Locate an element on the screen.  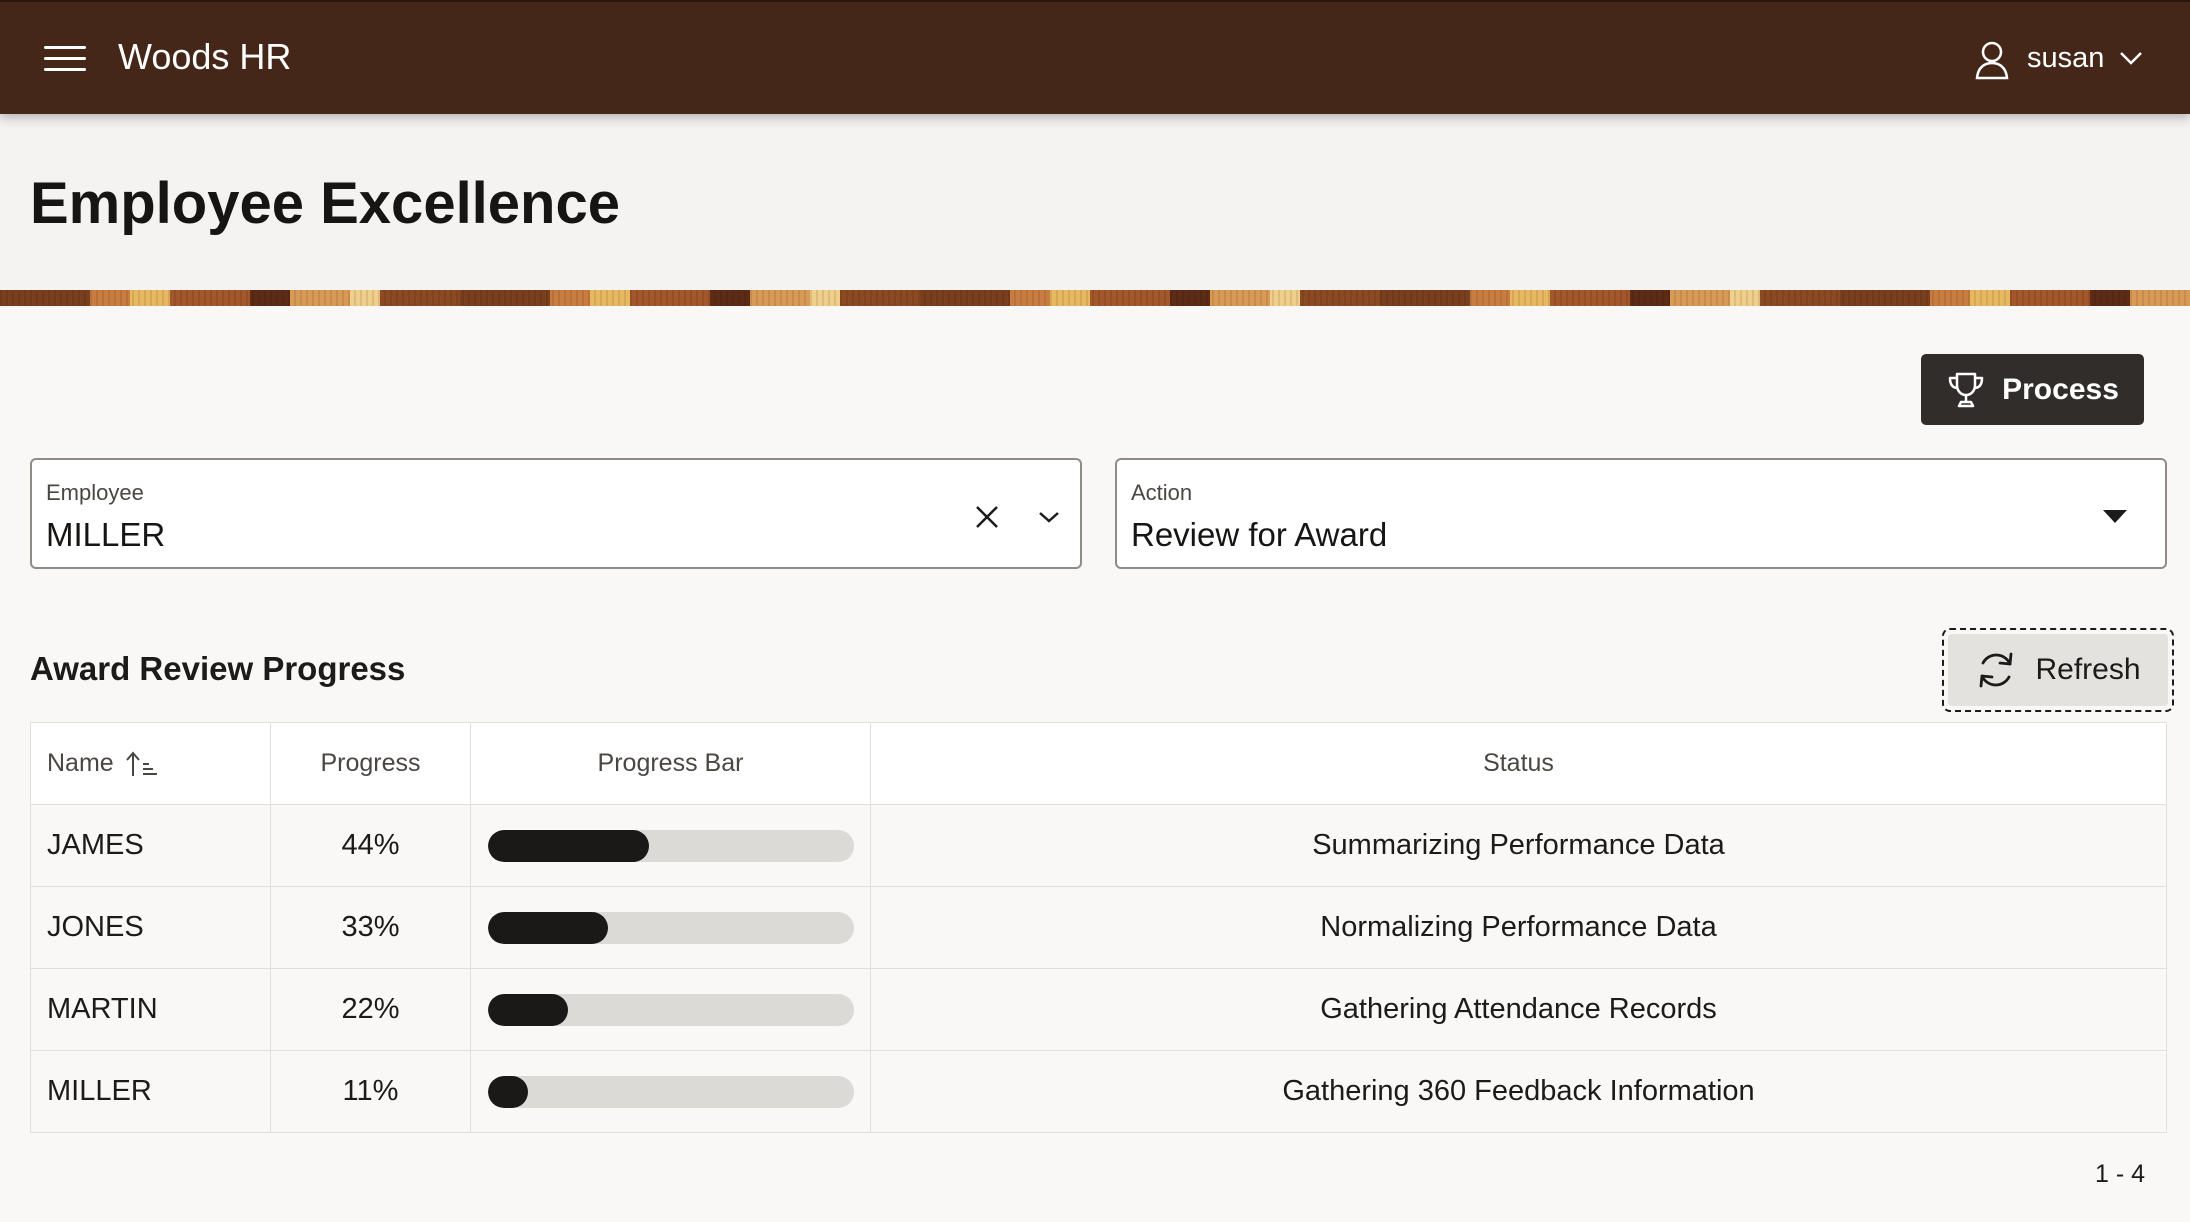
refresh-icon is located at coordinates (1996, 670).